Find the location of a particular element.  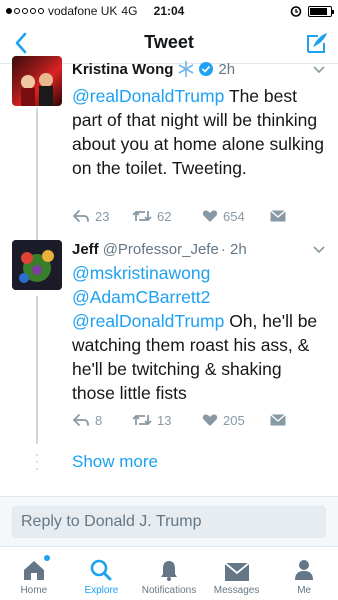

reply-count: 8 is located at coordinates (99, 420).